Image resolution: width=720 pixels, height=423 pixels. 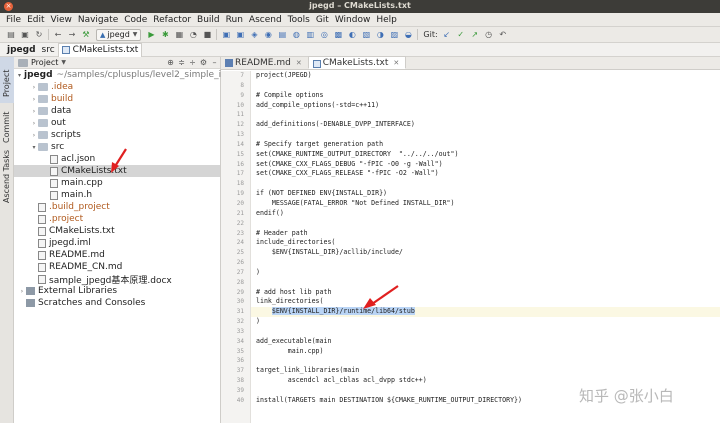 I want to click on code-line: add_definitions(-DENABLE_DVPP_INTERFACE), so click(x=485, y=125).